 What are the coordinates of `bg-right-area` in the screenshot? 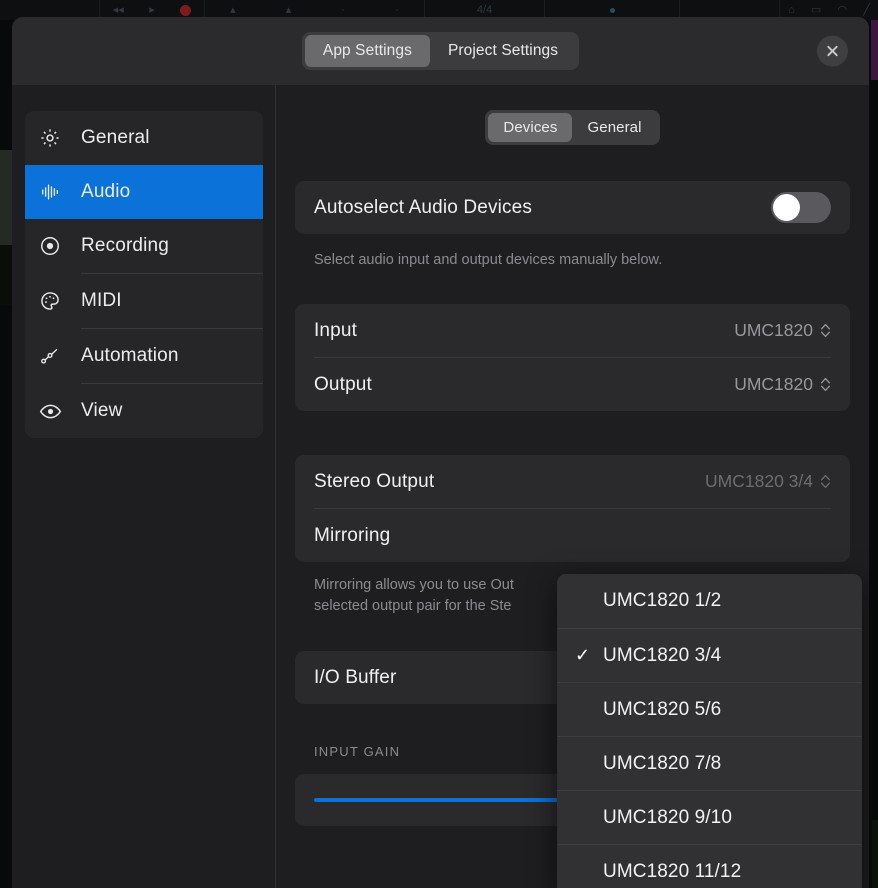 It's located at (874, 484).